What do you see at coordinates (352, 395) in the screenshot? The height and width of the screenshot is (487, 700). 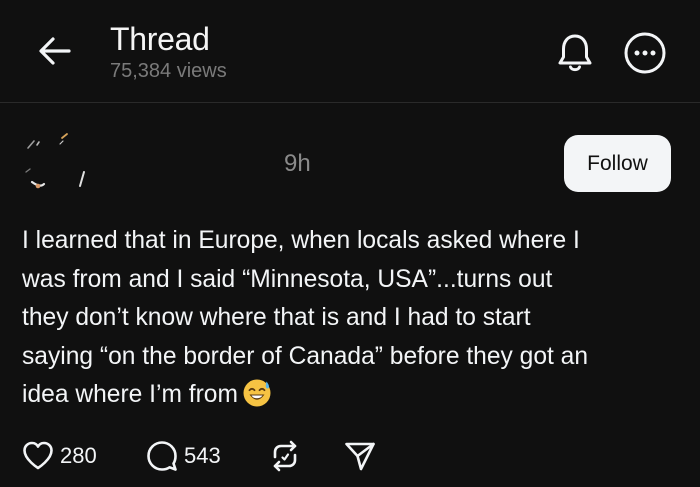 I see `post-text-line-last: idea where I’m from` at bounding box center [352, 395].